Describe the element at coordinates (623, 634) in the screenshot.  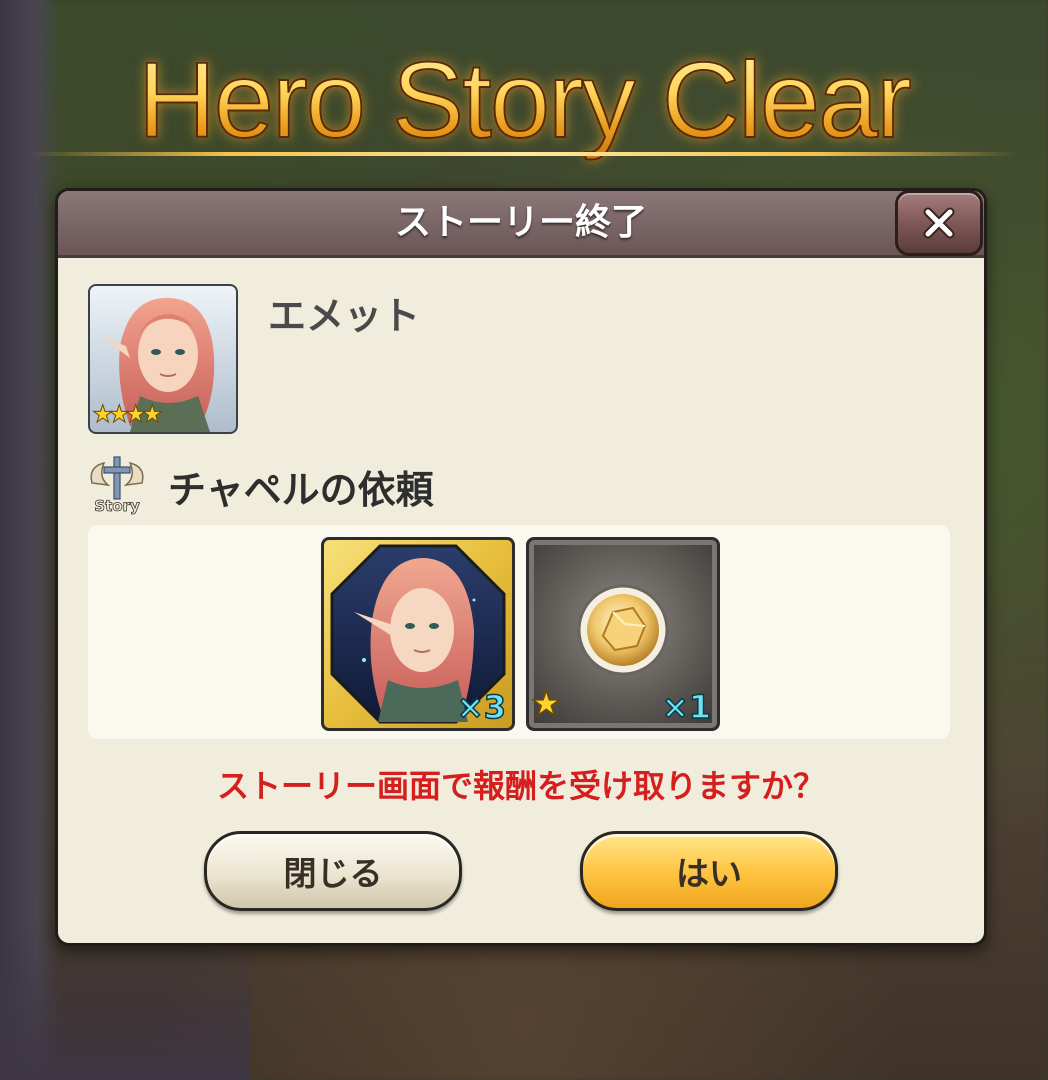
I see `reward-gold-ore: ★ ×1` at that location.